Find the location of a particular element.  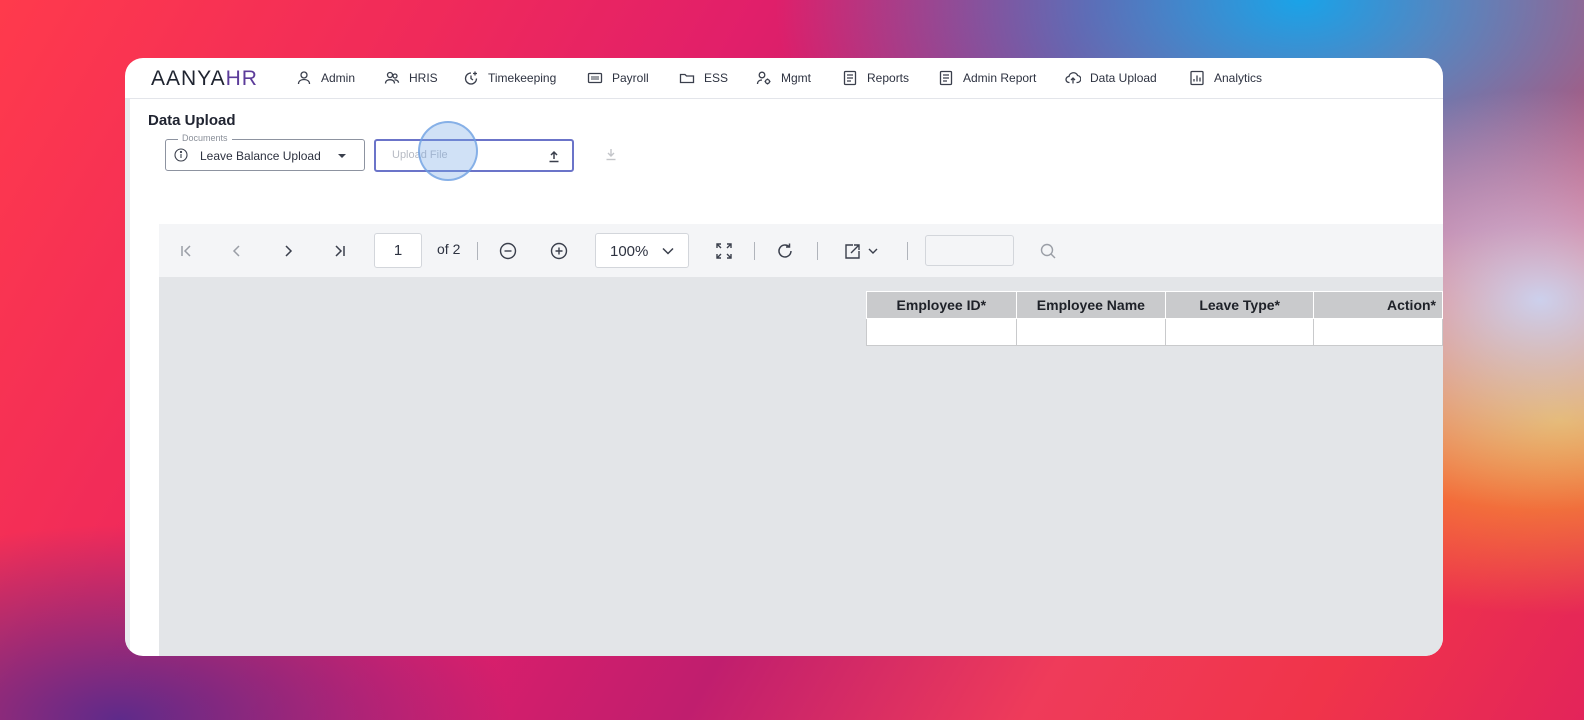

header-leave-type: Leave Type* is located at coordinates (1240, 305).